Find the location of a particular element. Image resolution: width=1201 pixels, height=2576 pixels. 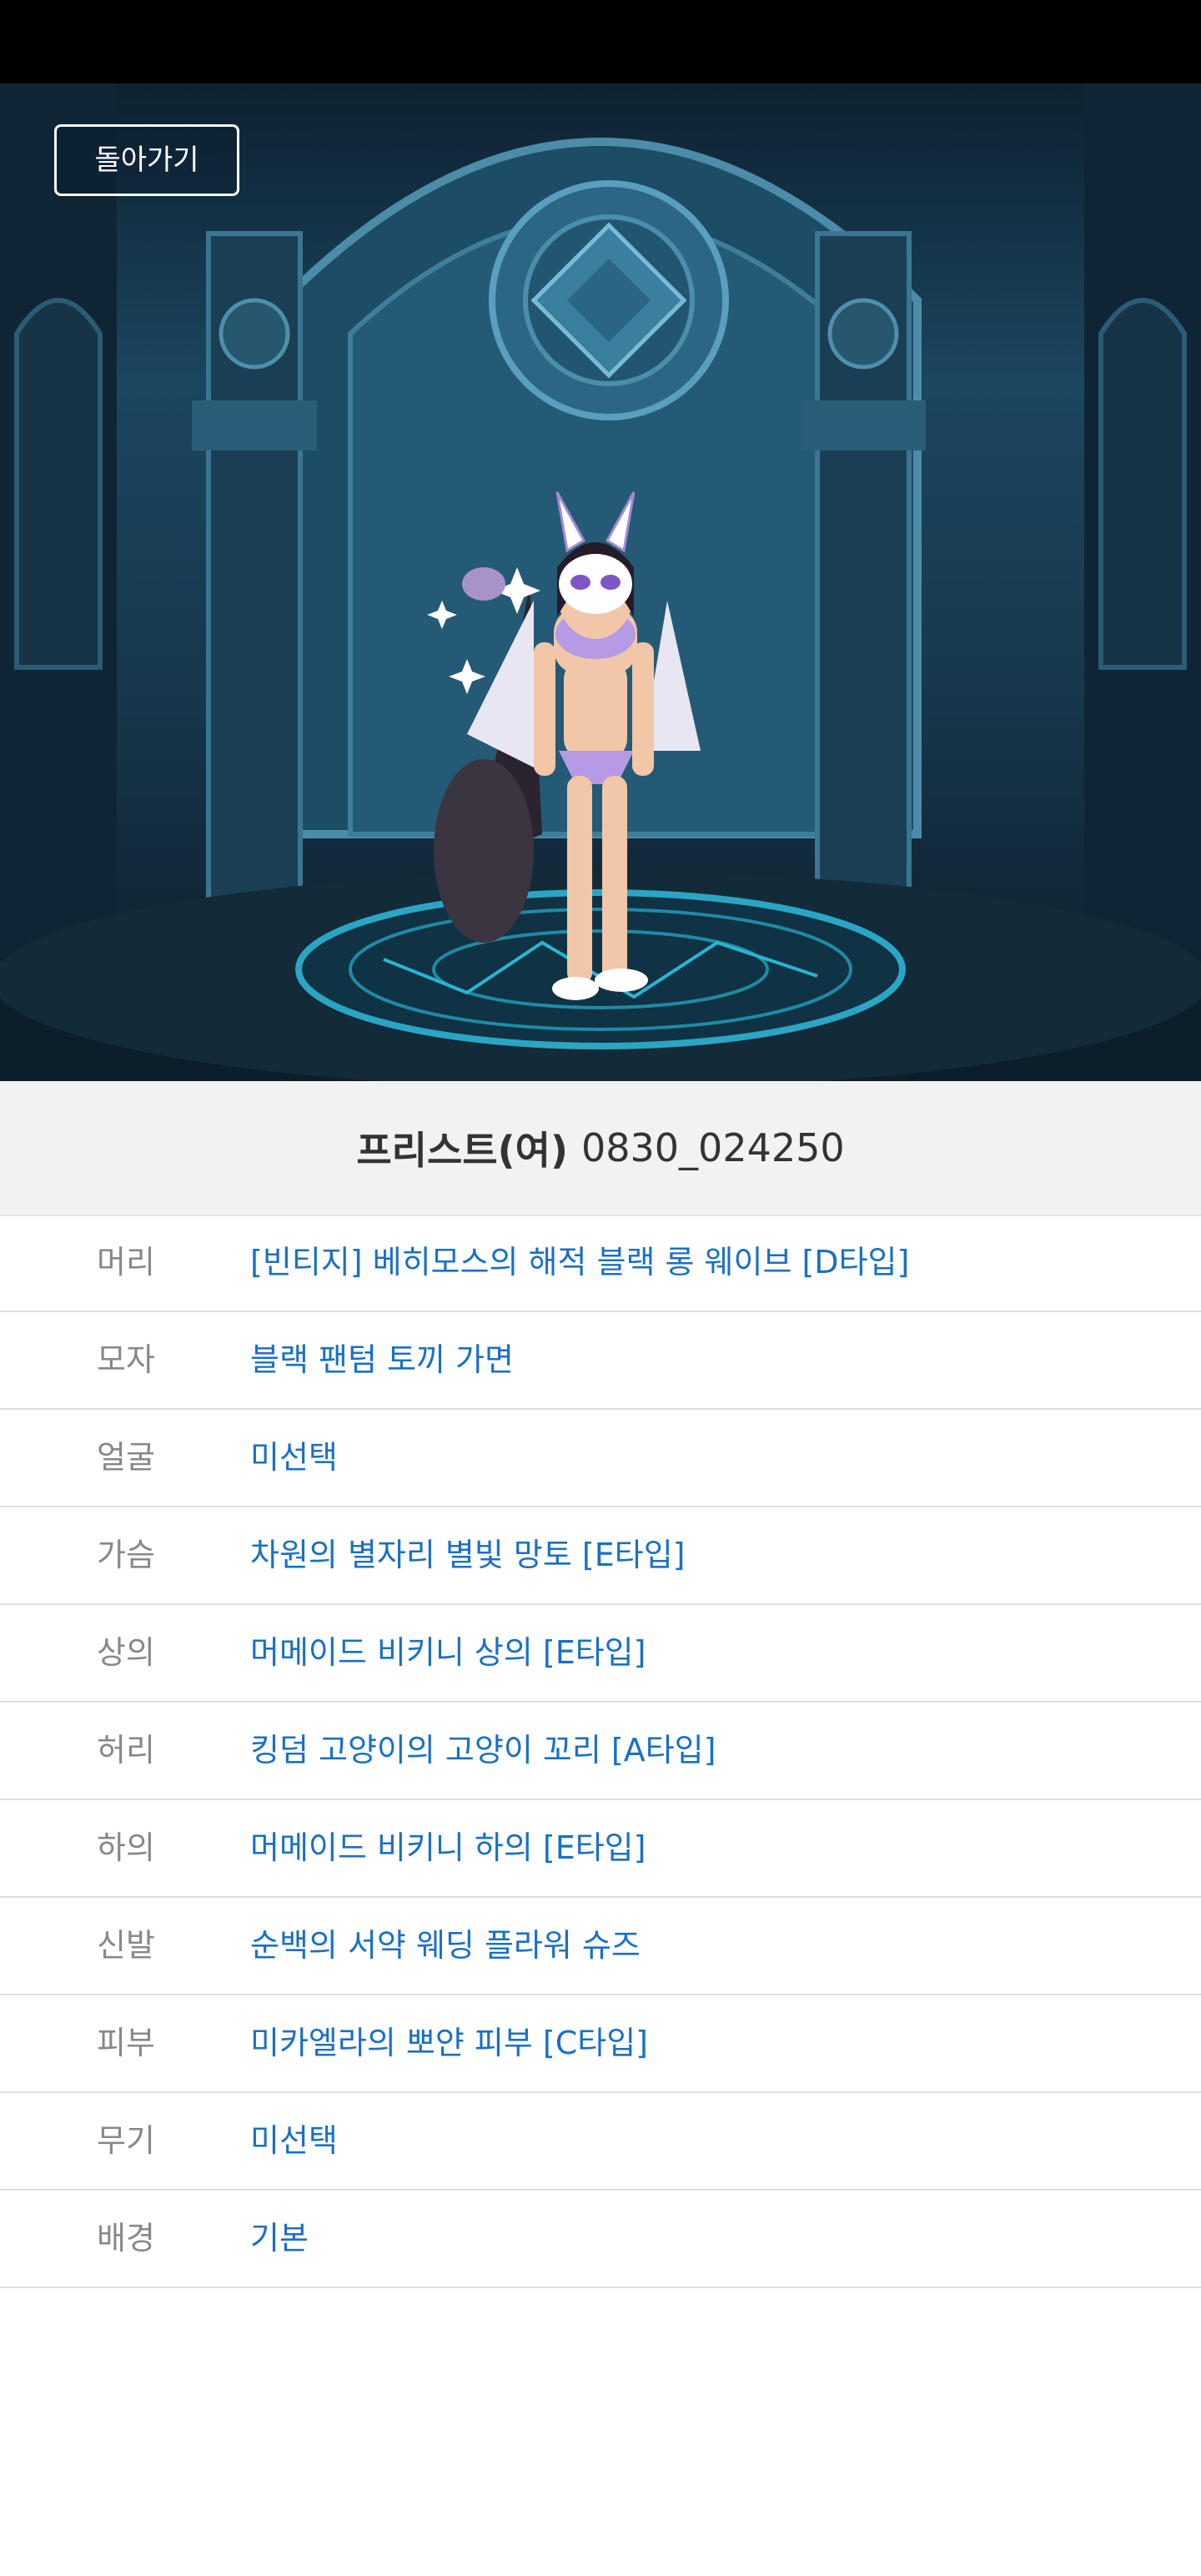

list-item: 얼굴 미선택 is located at coordinates (601, 1458).